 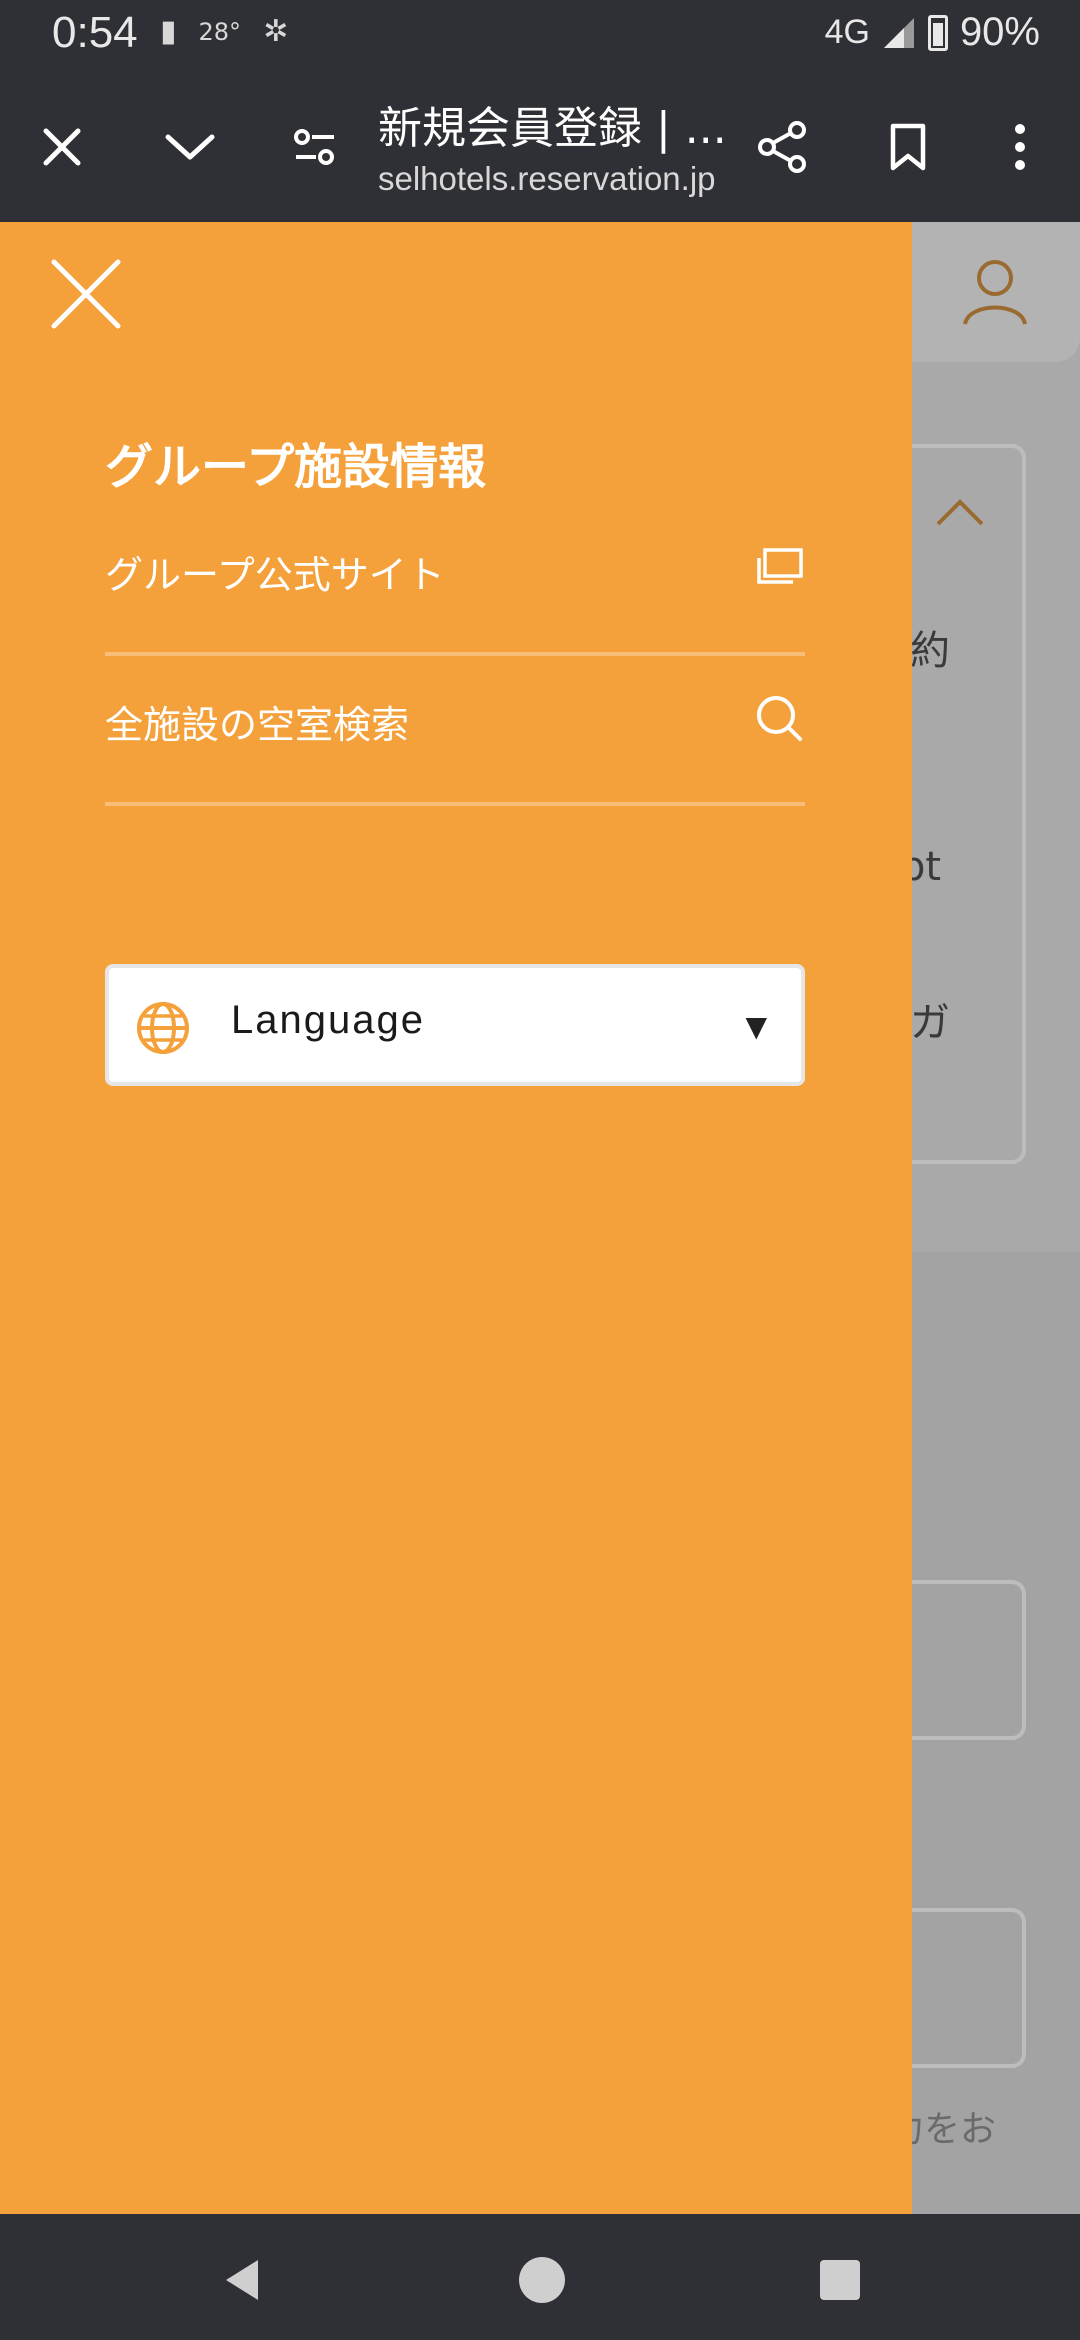 What do you see at coordinates (455, 581) in the screenshot?
I see `menu-item-official-site: グループ公式サイト` at bounding box center [455, 581].